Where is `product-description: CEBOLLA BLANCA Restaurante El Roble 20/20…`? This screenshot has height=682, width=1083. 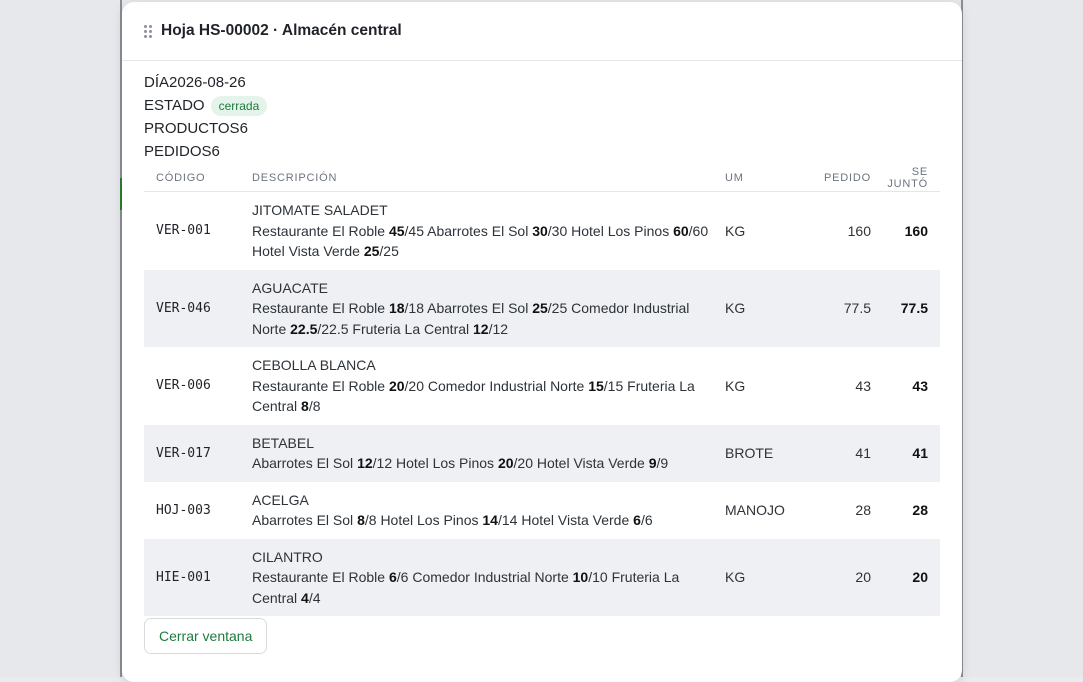
product-description: CEBOLLA BLANCA Restaurante El Roble 20/20… is located at coordinates (488, 386).